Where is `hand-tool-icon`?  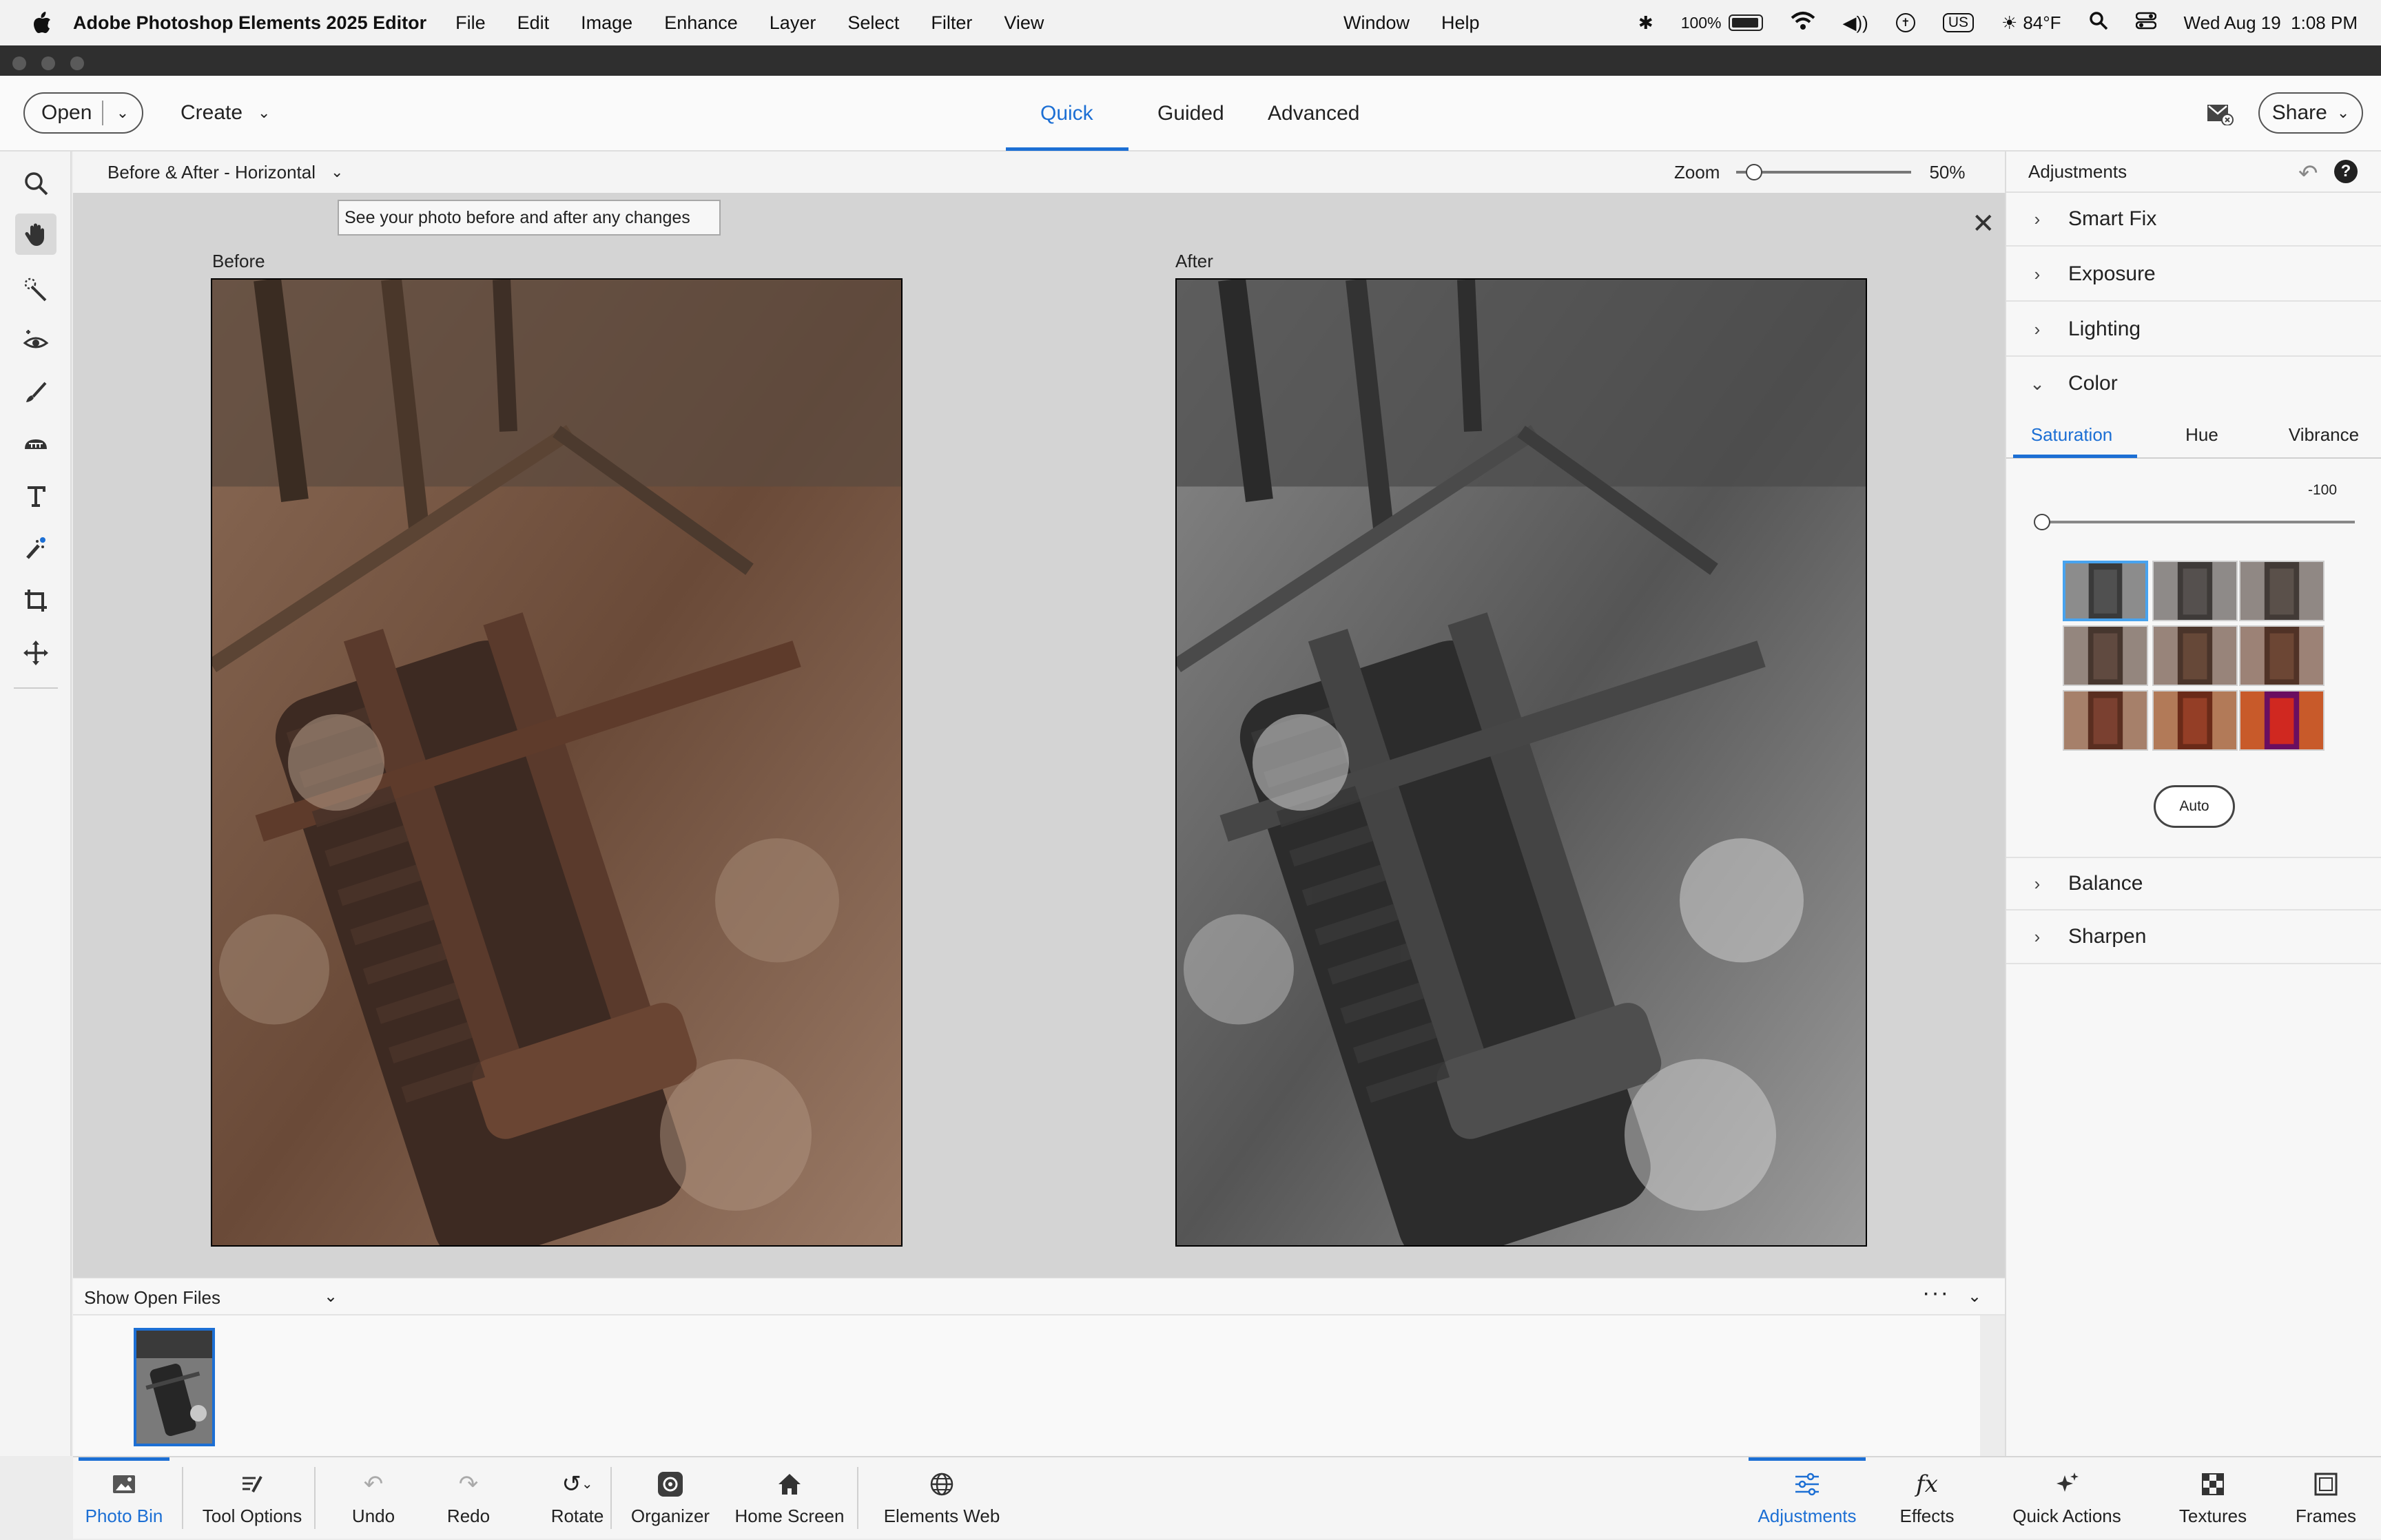
hand-tool-icon is located at coordinates (36, 234).